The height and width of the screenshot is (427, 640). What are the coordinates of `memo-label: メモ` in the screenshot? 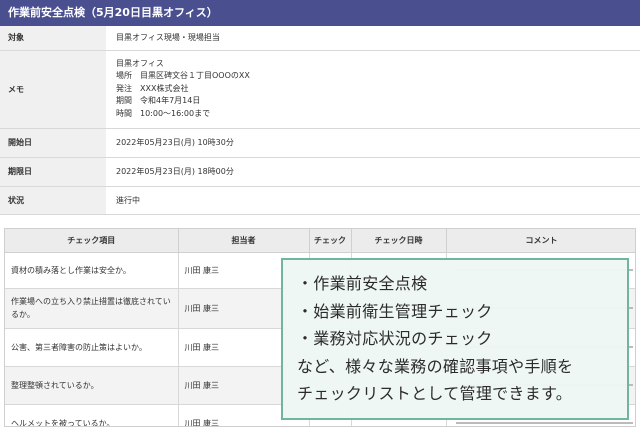 It's located at (53, 89).